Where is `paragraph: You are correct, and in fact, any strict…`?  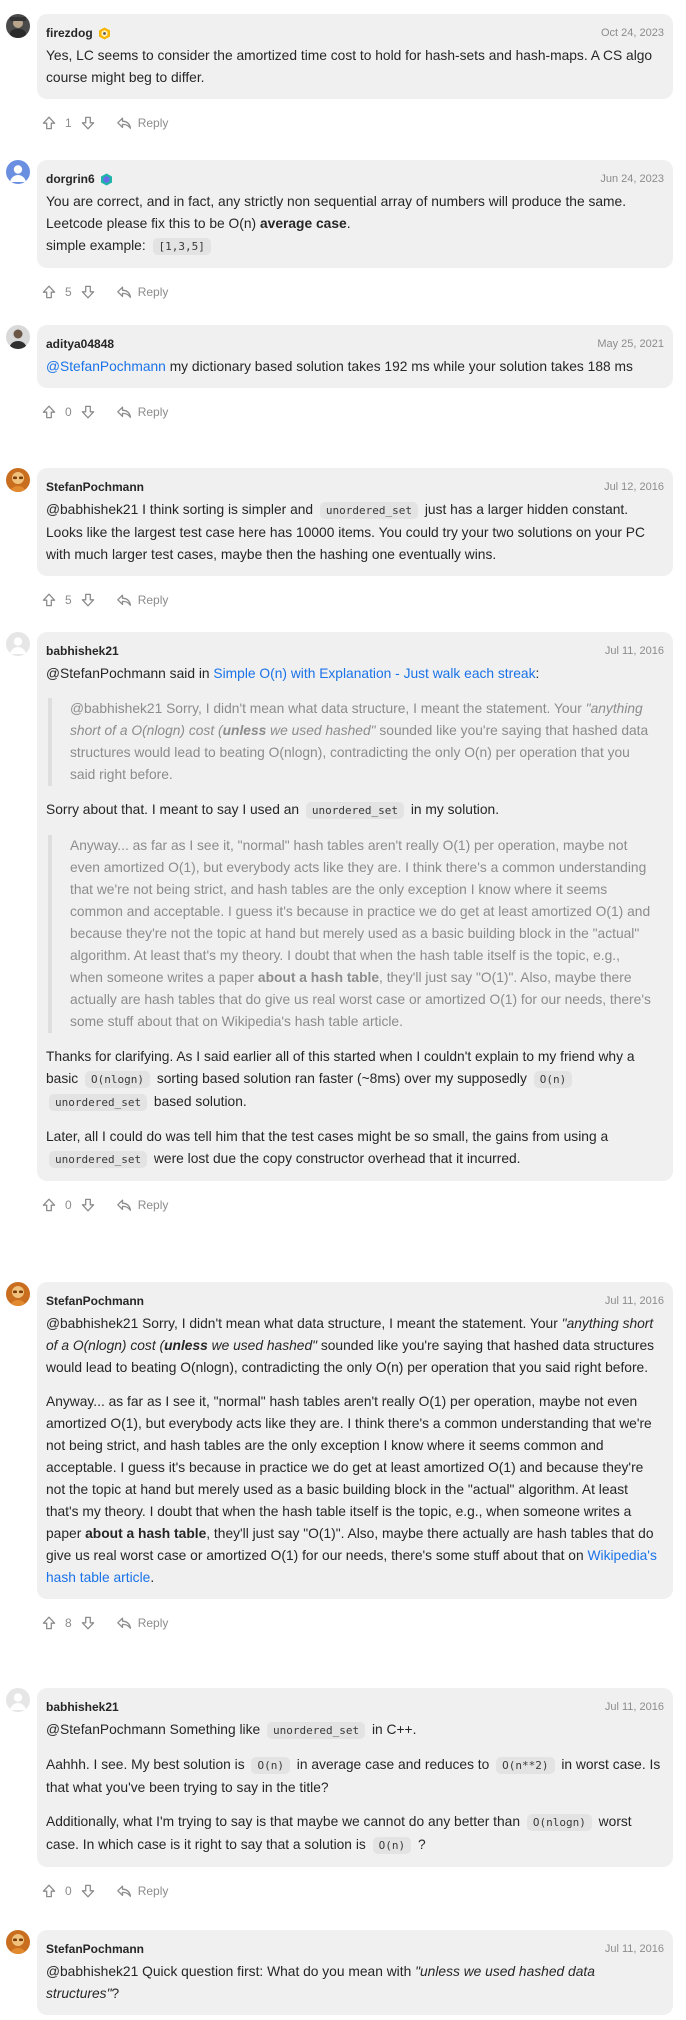 paragraph: You are correct, and in fact, any strict… is located at coordinates (336, 224).